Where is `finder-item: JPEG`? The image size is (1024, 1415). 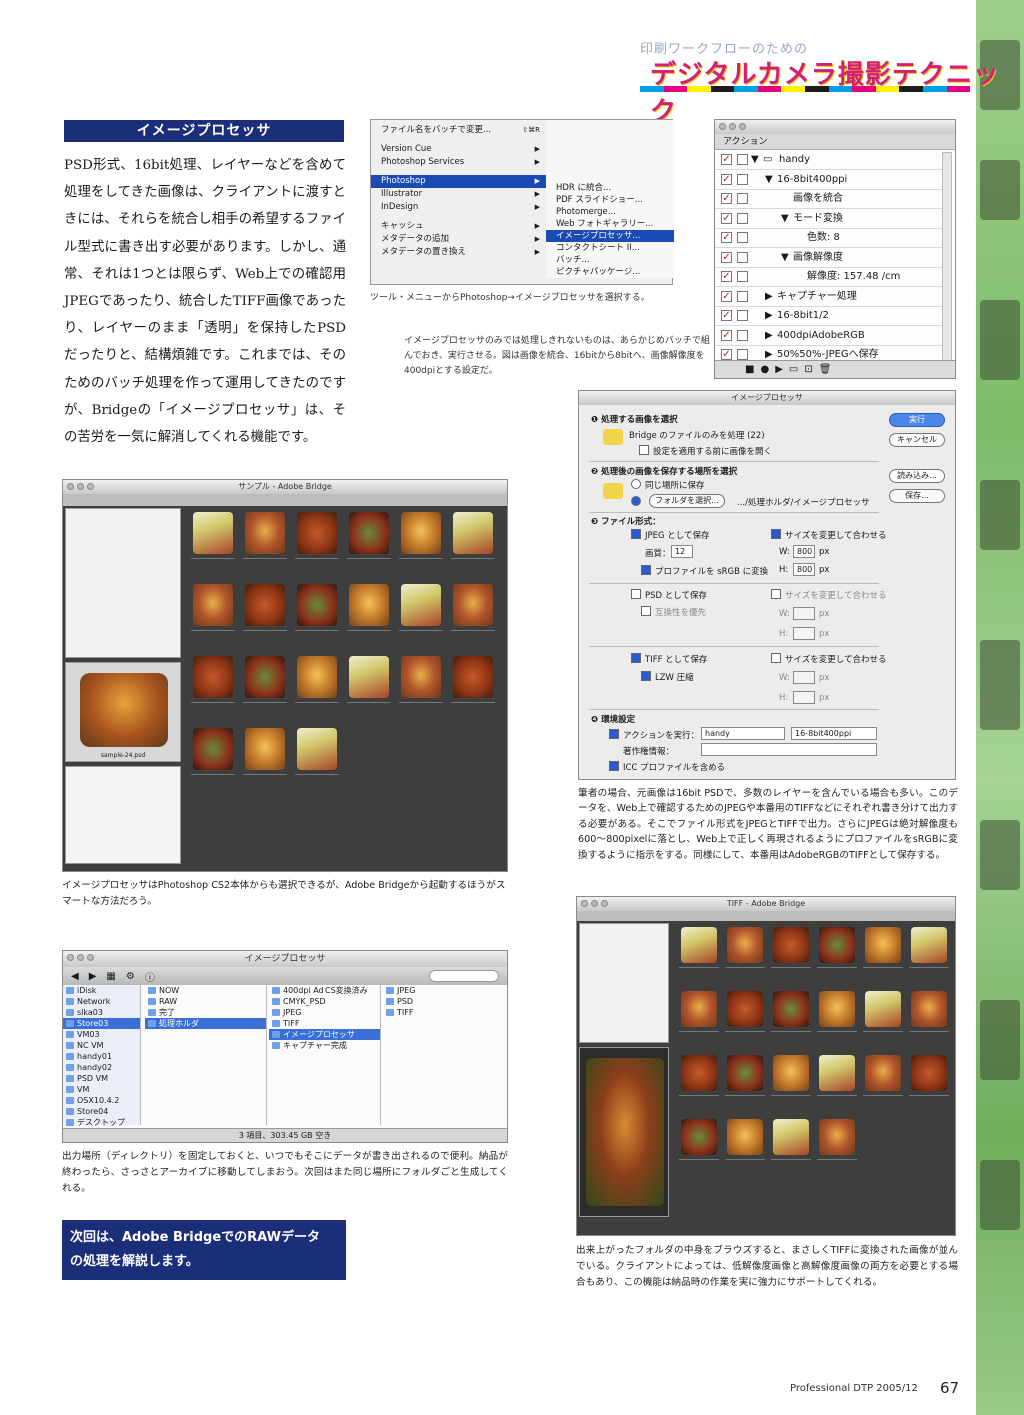
finder-item: JPEG is located at coordinates (324, 1012).